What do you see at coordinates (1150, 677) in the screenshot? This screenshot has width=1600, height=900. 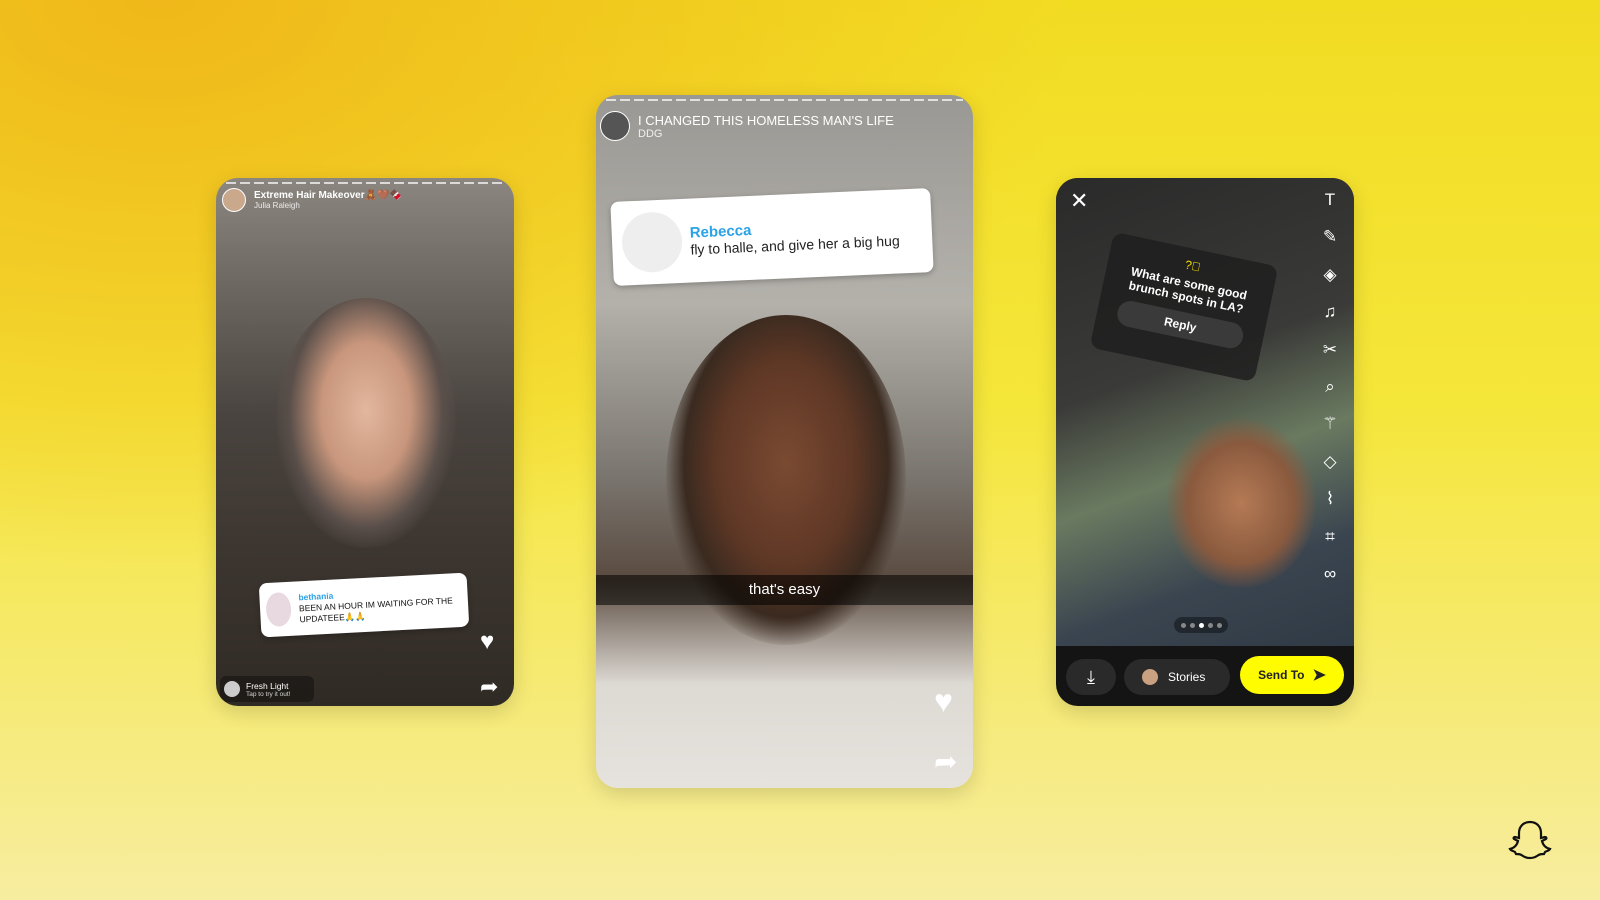 I see `bitmoji-avatar` at bounding box center [1150, 677].